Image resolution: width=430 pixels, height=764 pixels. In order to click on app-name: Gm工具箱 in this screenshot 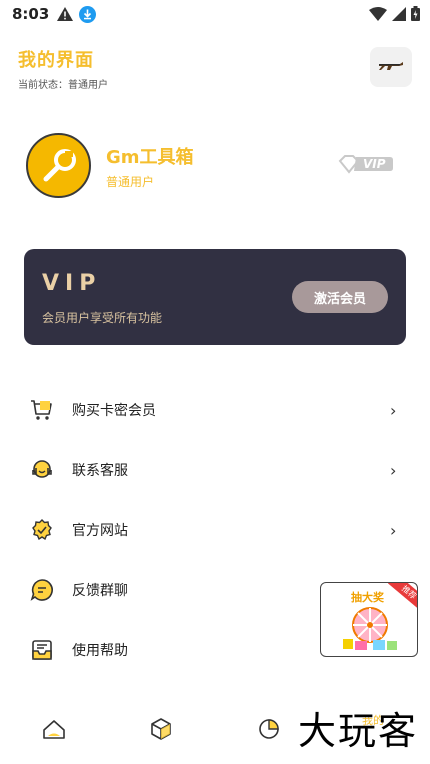, I will do `click(150, 157)`.